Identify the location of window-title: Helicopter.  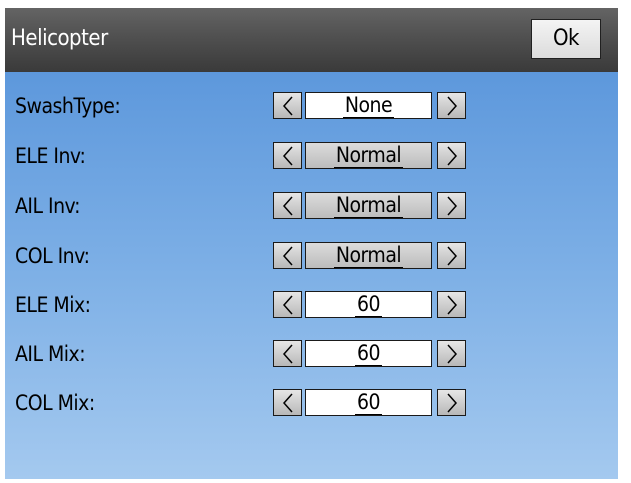
(59, 38).